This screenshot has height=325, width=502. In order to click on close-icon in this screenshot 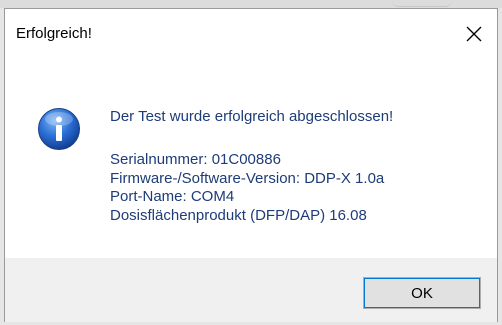, I will do `click(474, 34)`.